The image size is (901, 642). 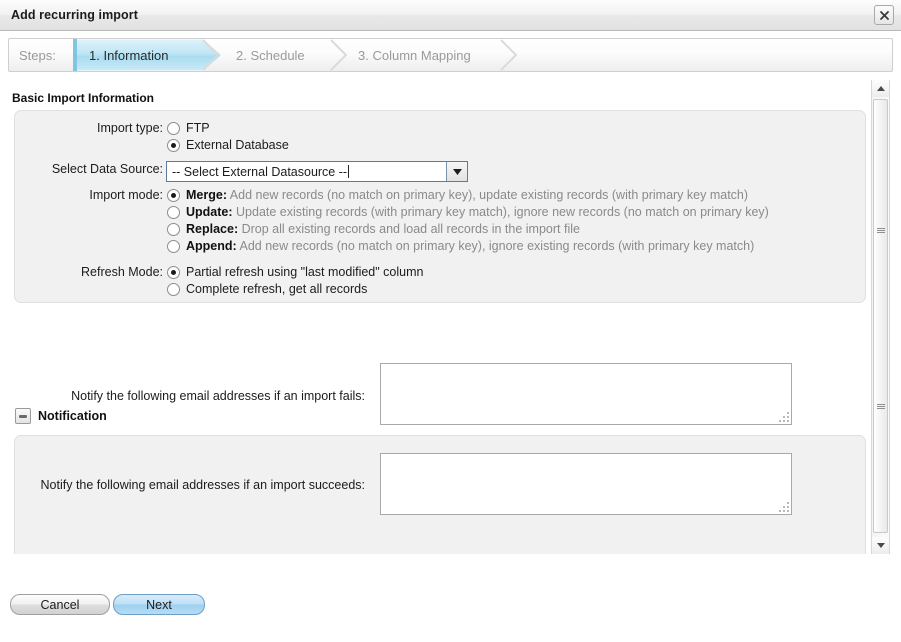 I want to click on vertical-scrollbar, so click(x=880, y=317).